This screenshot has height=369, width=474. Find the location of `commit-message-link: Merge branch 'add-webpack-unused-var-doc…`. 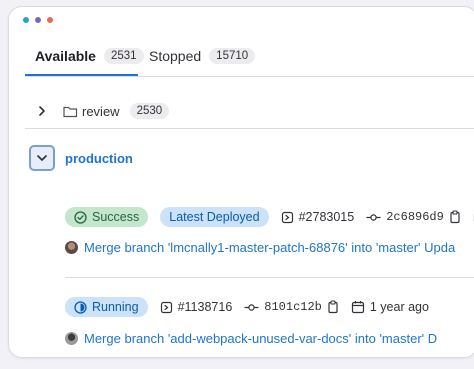

commit-message-link: Merge branch 'add-webpack-unused-var-doc… is located at coordinates (260, 338).